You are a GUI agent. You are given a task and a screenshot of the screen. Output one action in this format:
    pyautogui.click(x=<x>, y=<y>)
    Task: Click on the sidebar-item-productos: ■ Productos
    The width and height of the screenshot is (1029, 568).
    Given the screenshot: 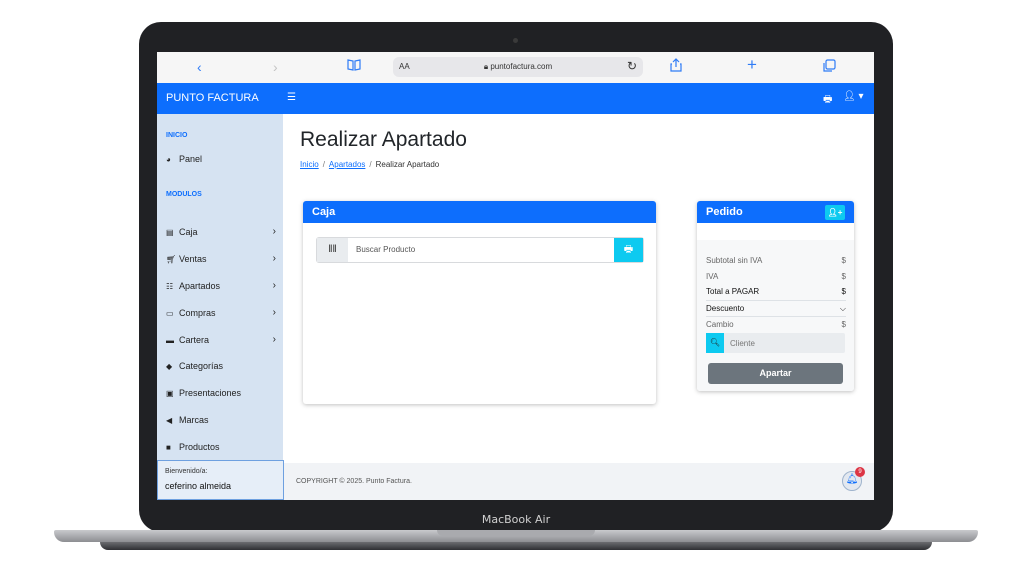 What is the action you would take?
    pyautogui.click(x=221, y=449)
    